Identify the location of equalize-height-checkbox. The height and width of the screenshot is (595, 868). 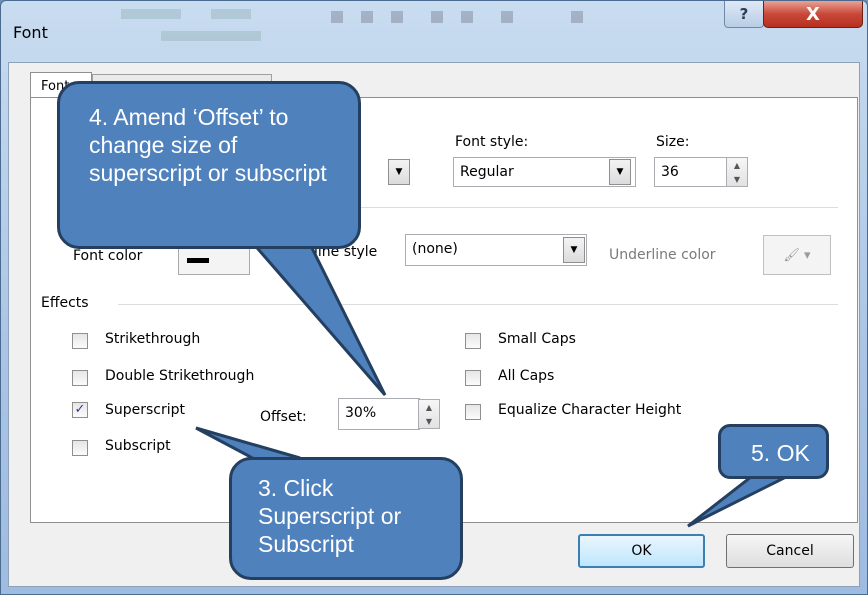
(473, 412).